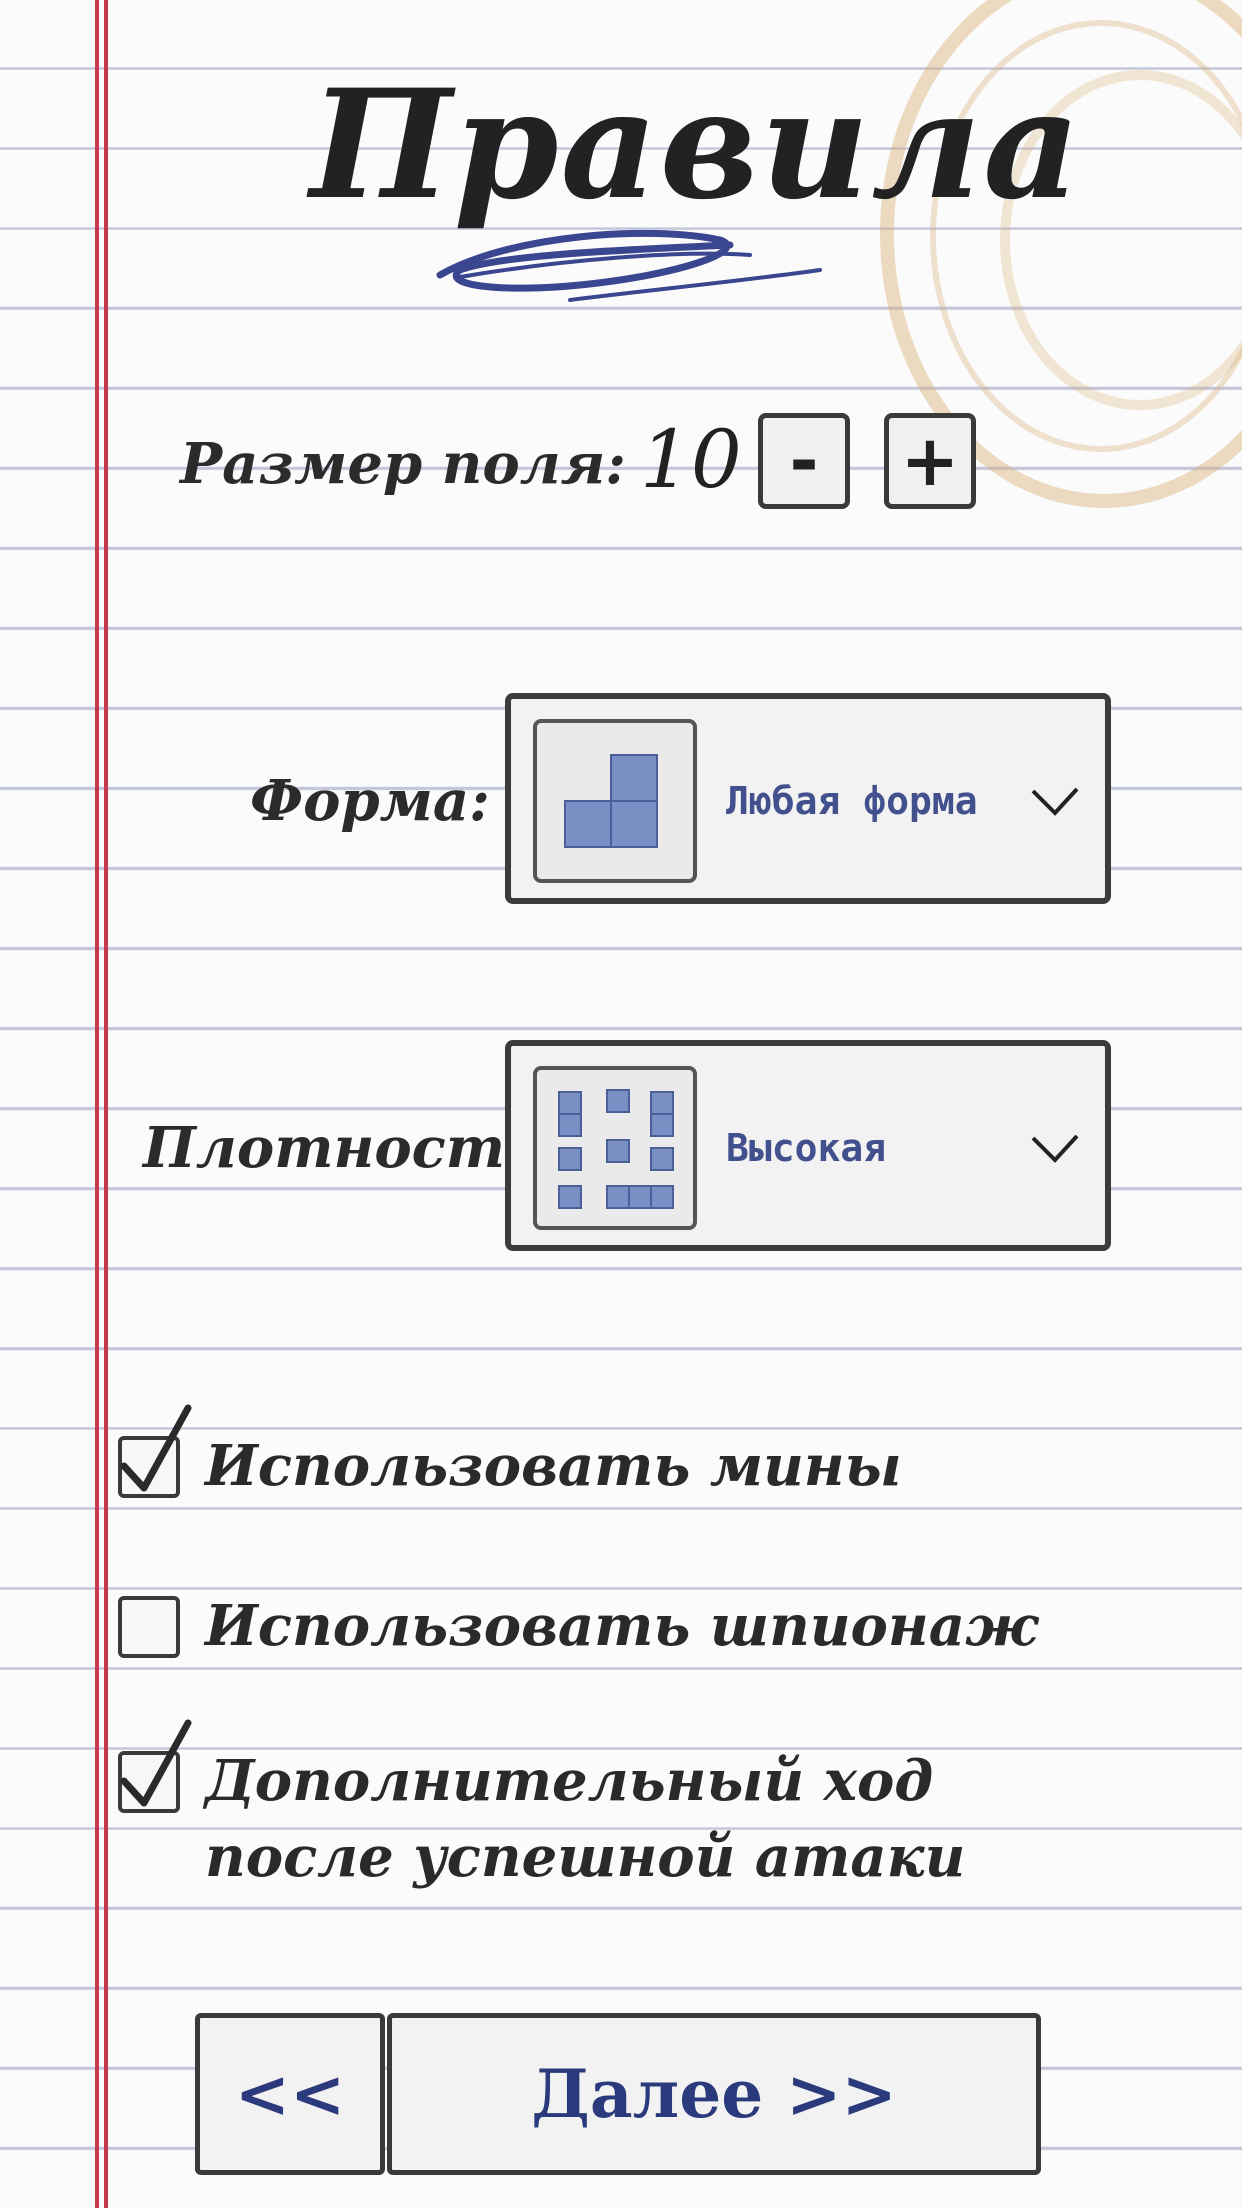  I want to click on density-dropdown: Высокая, so click(808, 1145).